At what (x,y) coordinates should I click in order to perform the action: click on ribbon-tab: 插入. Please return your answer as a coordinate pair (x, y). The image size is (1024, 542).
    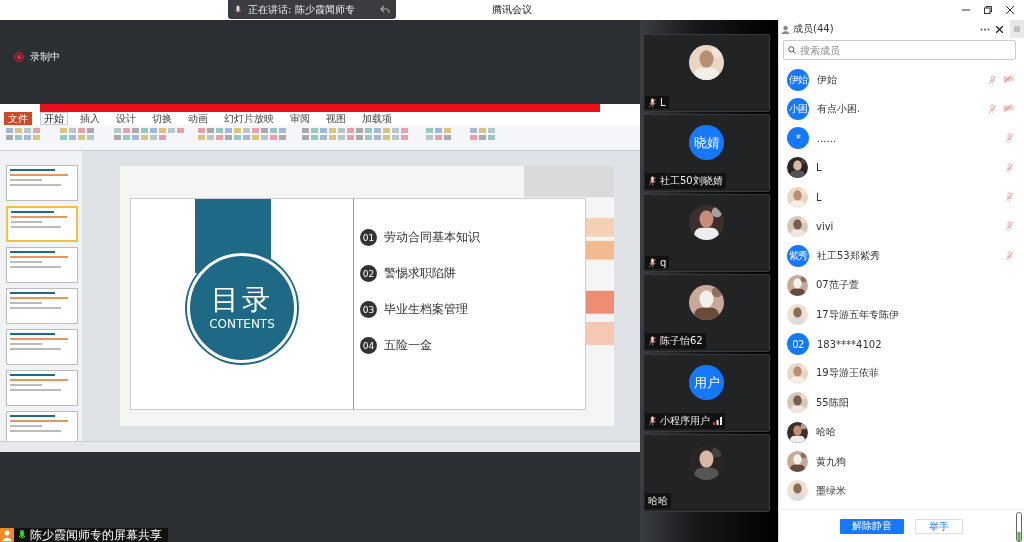
    Looking at the image, I should click on (90, 118).